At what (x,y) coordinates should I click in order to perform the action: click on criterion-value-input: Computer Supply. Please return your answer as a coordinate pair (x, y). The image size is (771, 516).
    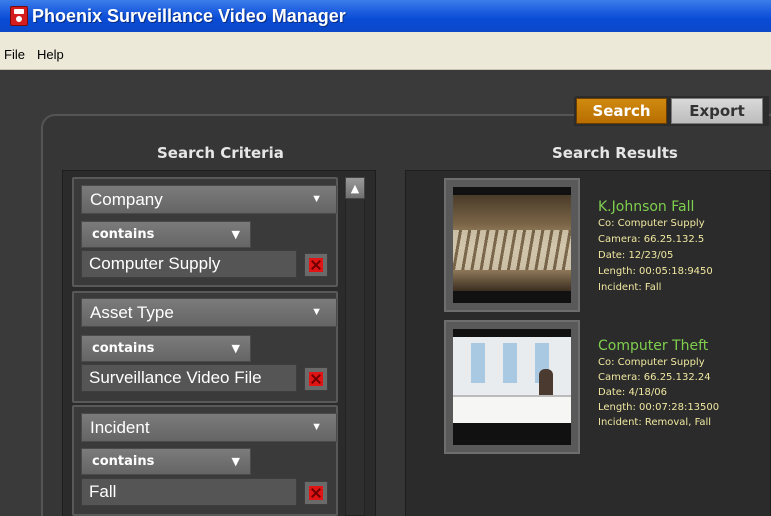
    Looking at the image, I should click on (189, 264).